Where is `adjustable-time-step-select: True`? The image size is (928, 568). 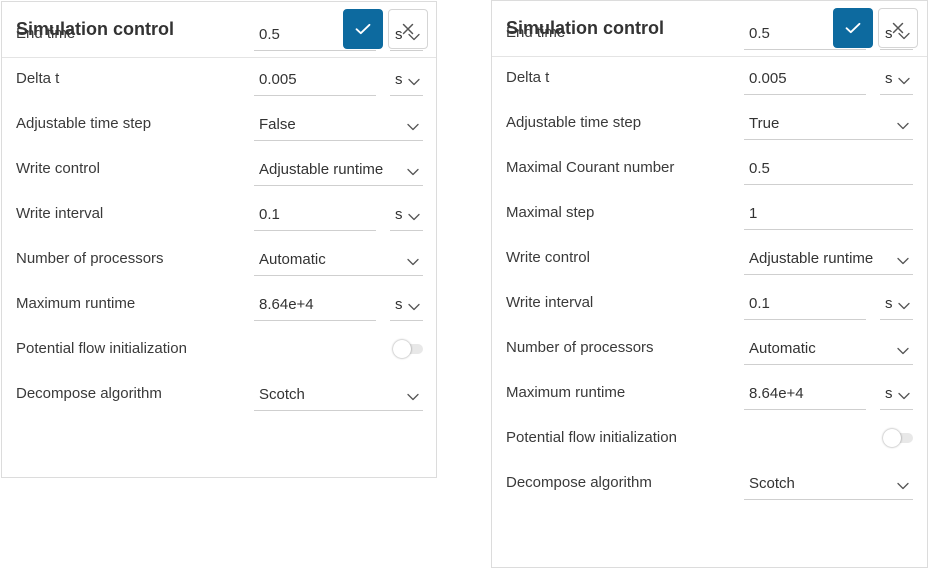
adjustable-time-step-select: True is located at coordinates (828, 122).